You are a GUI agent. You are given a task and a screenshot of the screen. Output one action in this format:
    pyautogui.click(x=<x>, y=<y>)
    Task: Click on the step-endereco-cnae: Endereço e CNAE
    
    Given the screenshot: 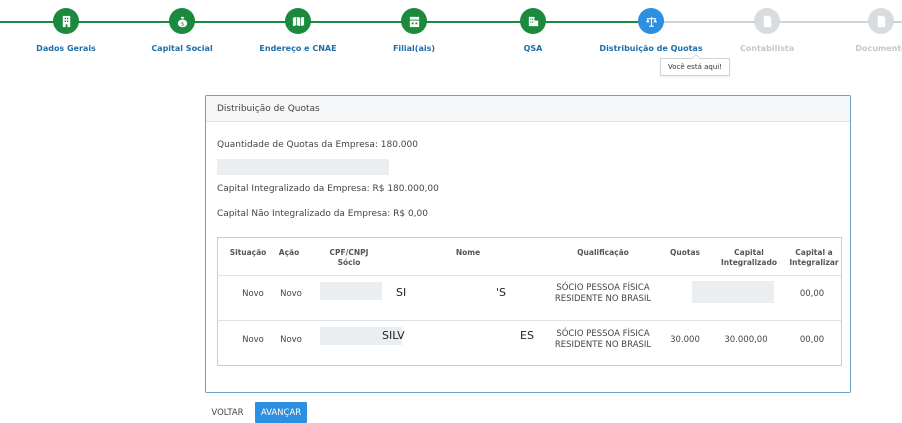 What is the action you would take?
    pyautogui.click(x=298, y=26)
    